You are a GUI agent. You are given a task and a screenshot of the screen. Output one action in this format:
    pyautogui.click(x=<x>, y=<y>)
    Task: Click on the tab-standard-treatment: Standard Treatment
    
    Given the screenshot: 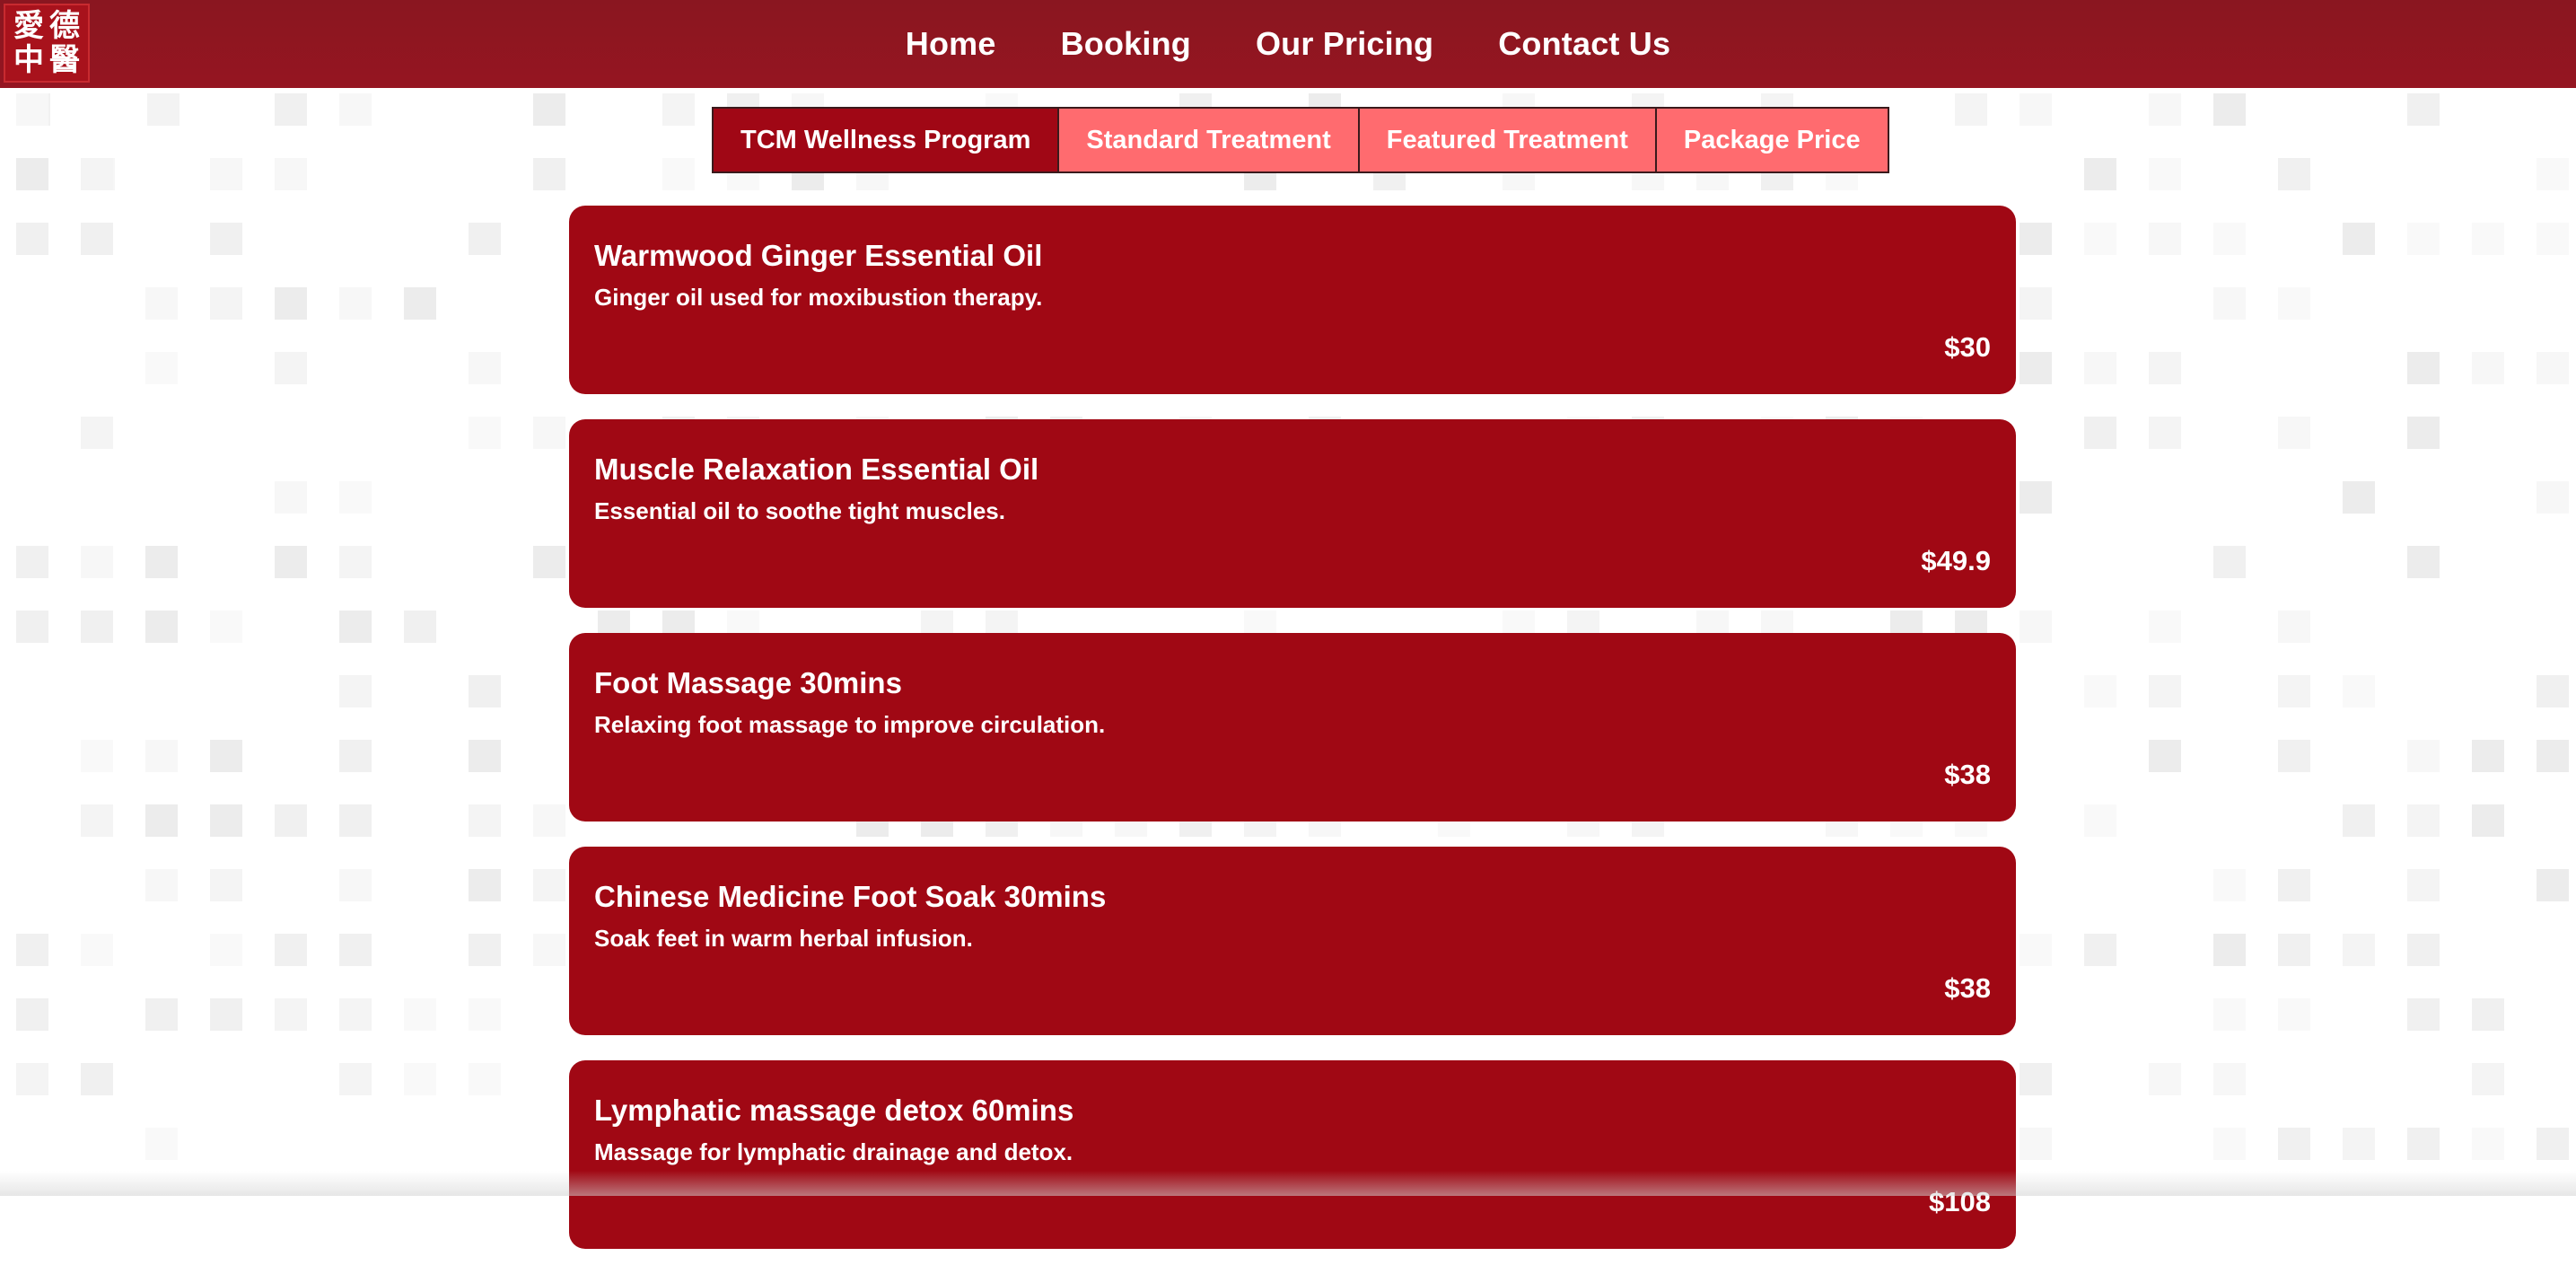 What is the action you would take?
    pyautogui.click(x=1208, y=140)
    